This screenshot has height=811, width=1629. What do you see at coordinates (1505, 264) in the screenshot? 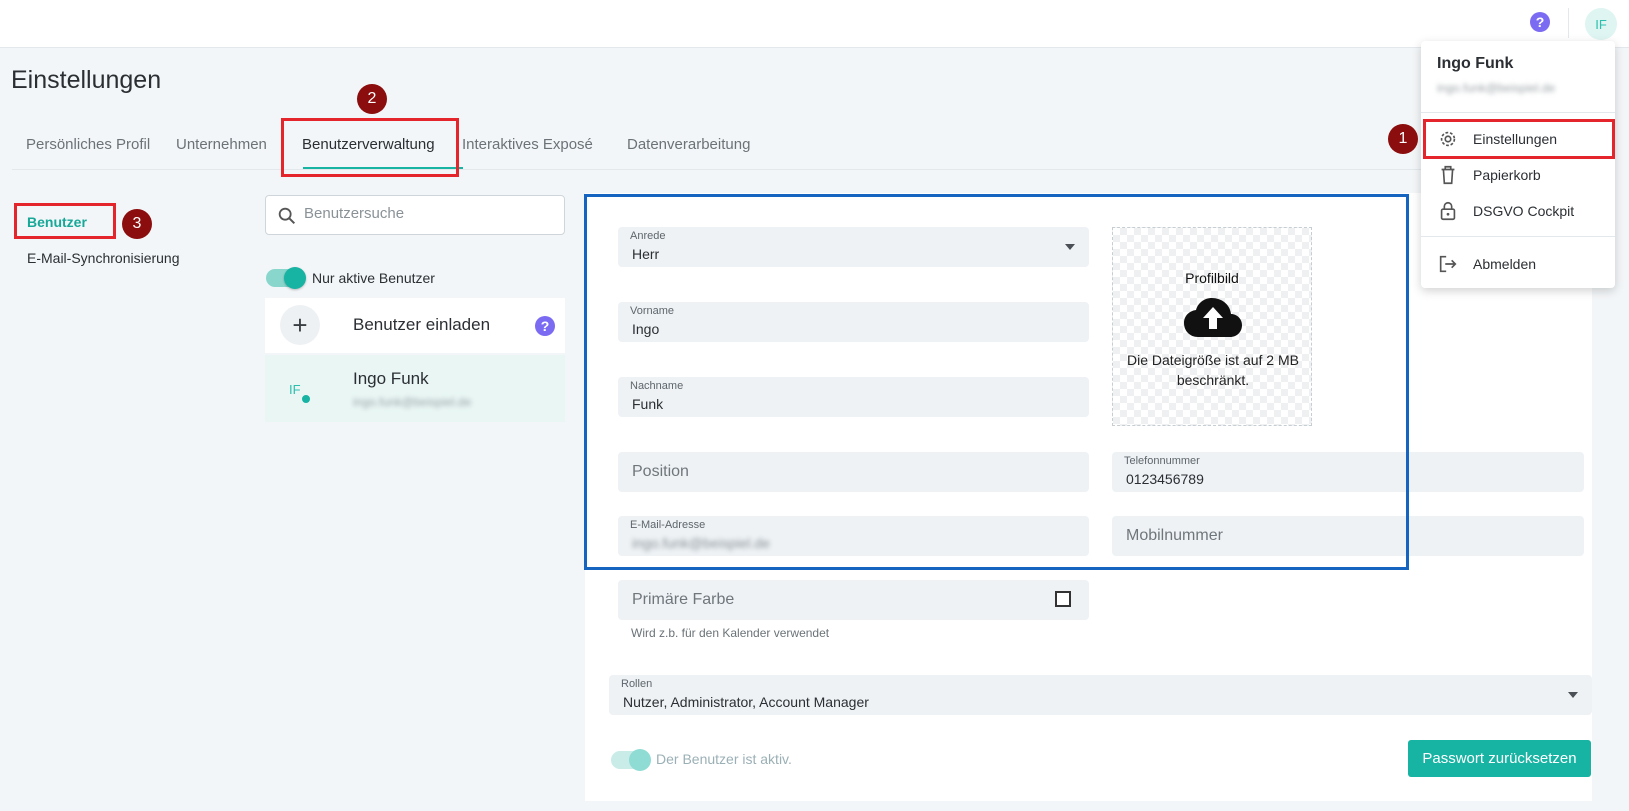
I see `menu-item-label: Abmelden` at bounding box center [1505, 264].